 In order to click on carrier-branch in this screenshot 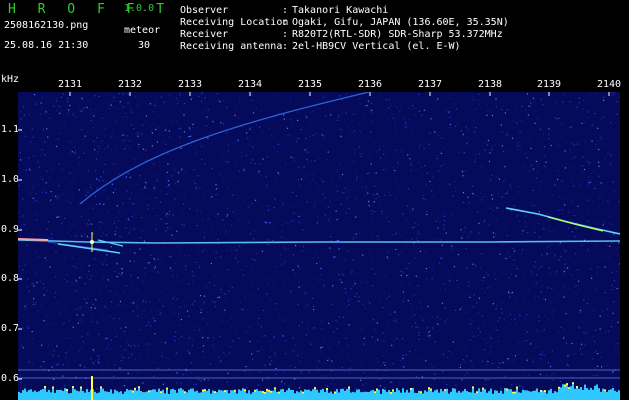, I will do `click(89, 248)`.